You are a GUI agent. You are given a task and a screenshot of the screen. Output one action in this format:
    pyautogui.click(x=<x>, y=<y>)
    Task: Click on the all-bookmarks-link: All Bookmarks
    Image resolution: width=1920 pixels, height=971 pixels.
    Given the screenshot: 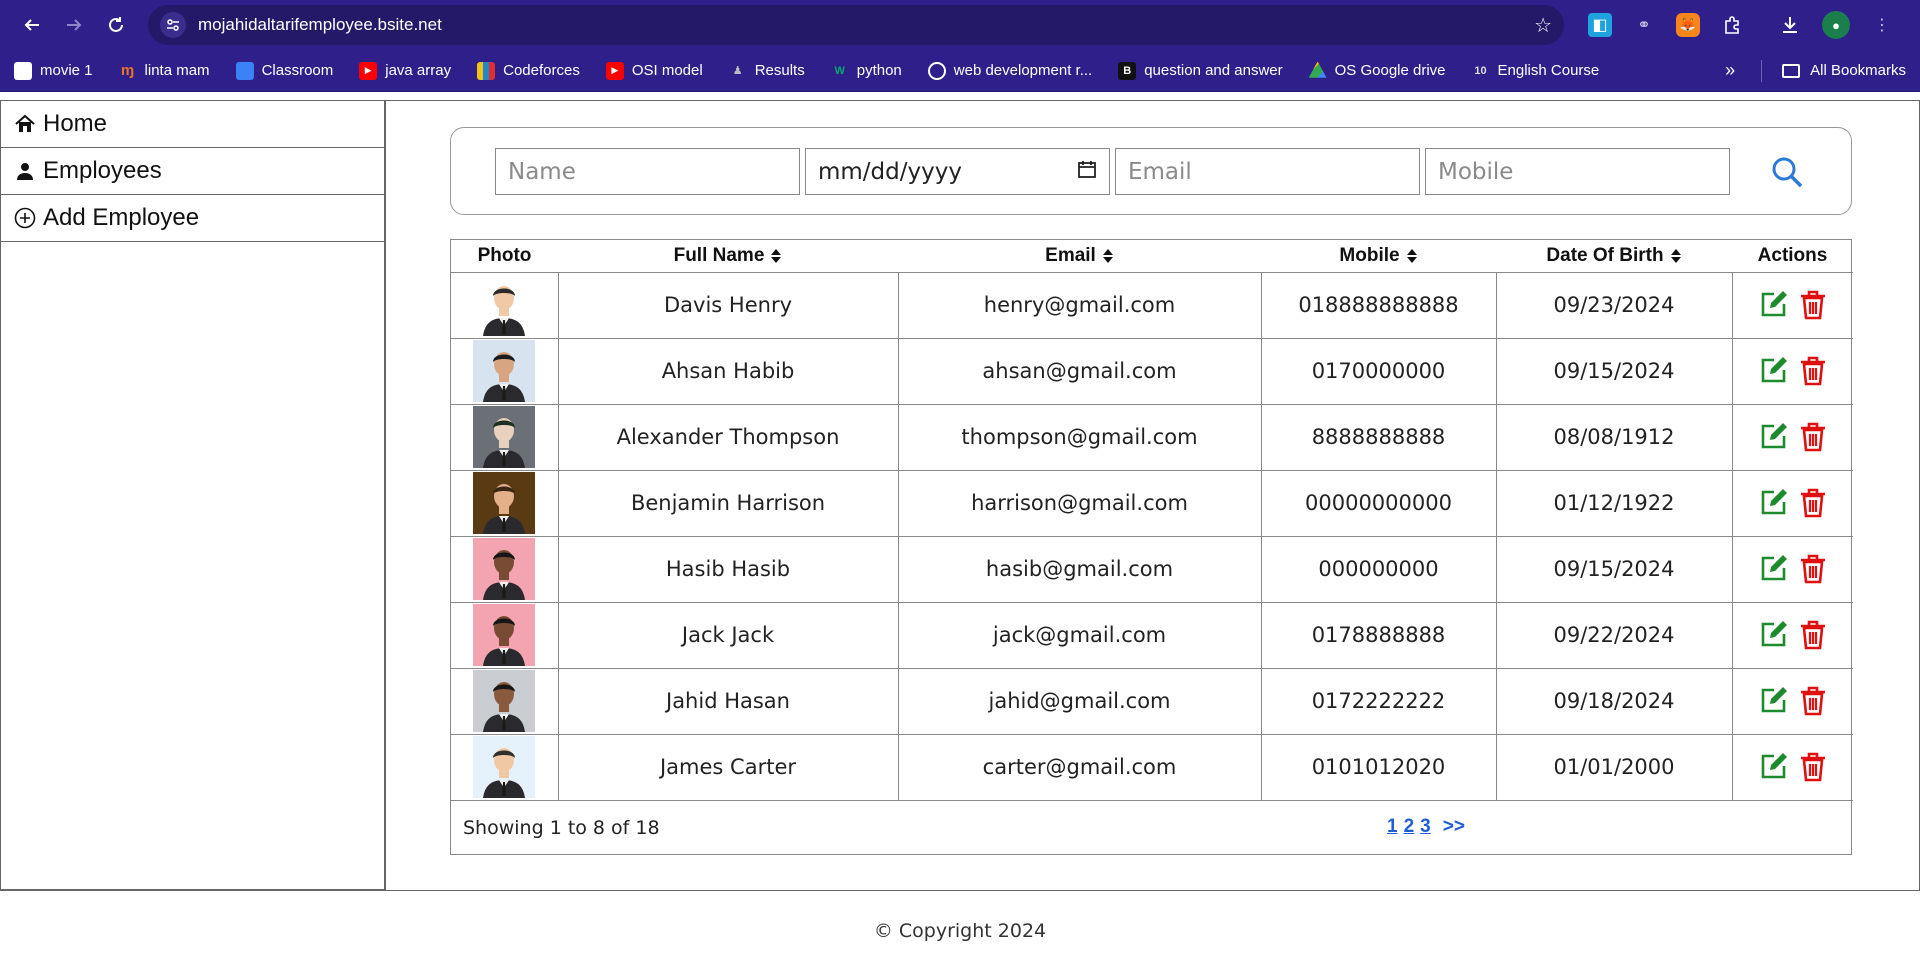 What is the action you would take?
    pyautogui.click(x=1858, y=70)
    